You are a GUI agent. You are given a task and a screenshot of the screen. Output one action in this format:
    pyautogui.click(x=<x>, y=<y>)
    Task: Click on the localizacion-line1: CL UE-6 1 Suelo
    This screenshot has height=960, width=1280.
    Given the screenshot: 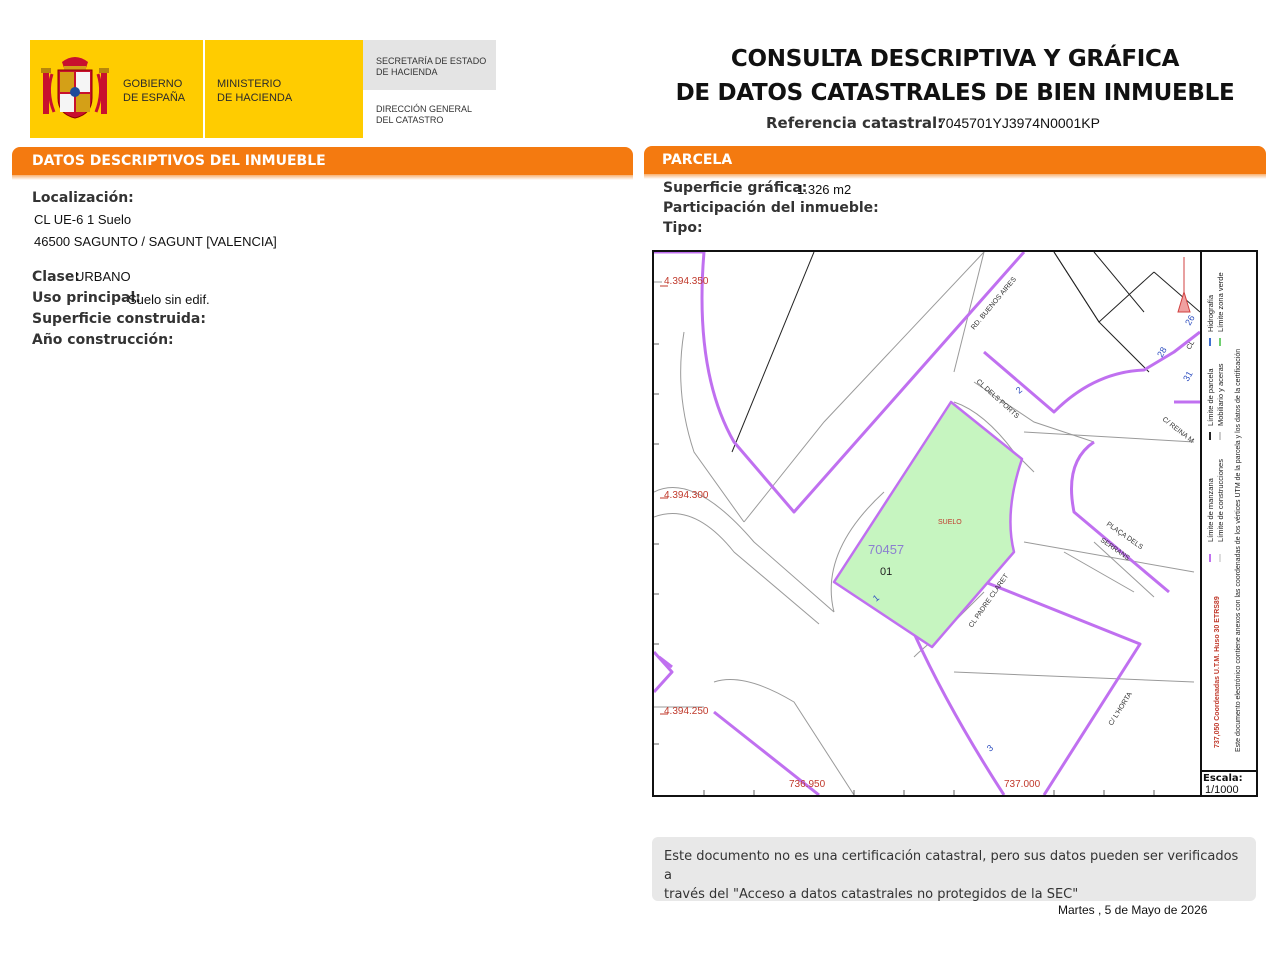 What is the action you would take?
    pyautogui.click(x=83, y=219)
    